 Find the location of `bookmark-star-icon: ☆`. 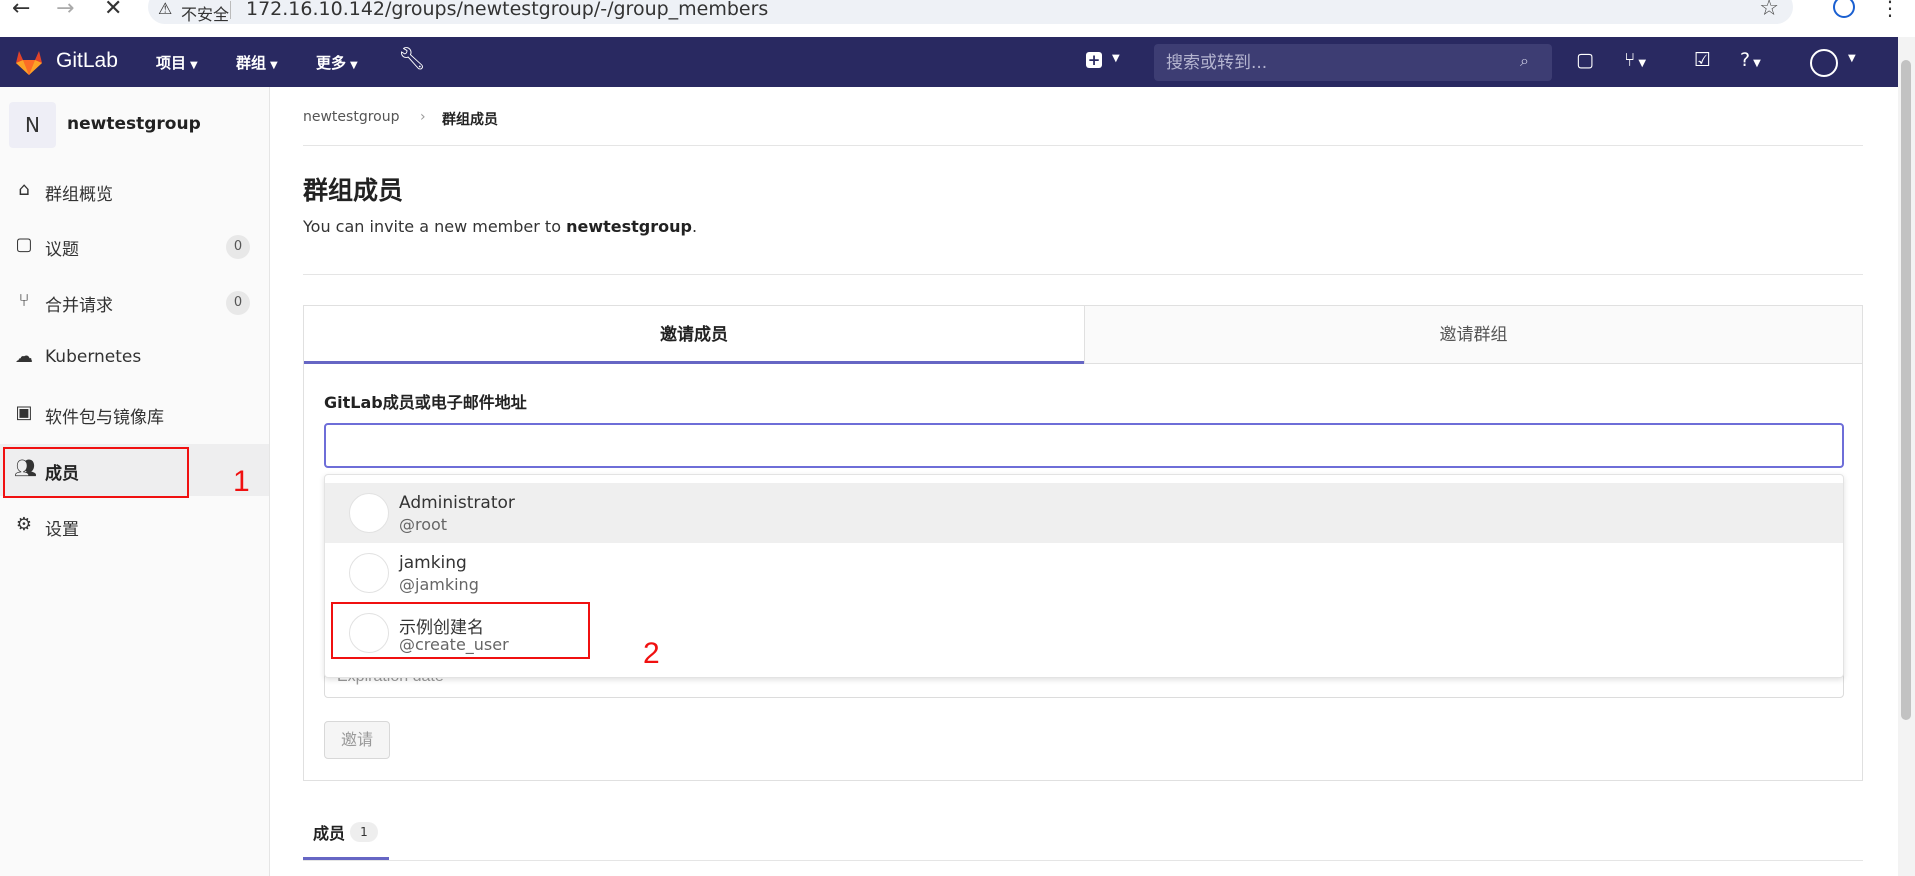

bookmark-star-icon: ☆ is located at coordinates (1769, 10).